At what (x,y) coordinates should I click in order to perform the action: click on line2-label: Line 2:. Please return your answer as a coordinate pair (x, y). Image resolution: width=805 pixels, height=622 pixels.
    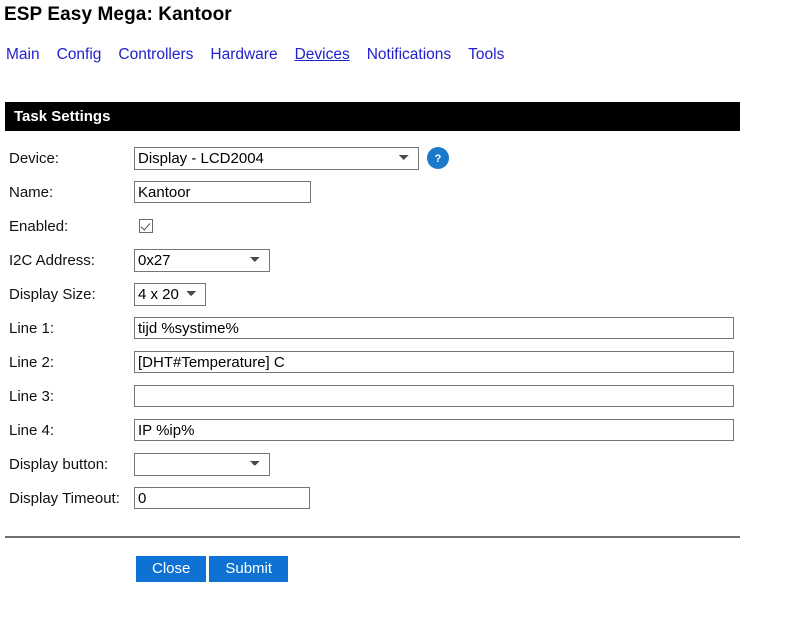
    Looking at the image, I should click on (32, 362).